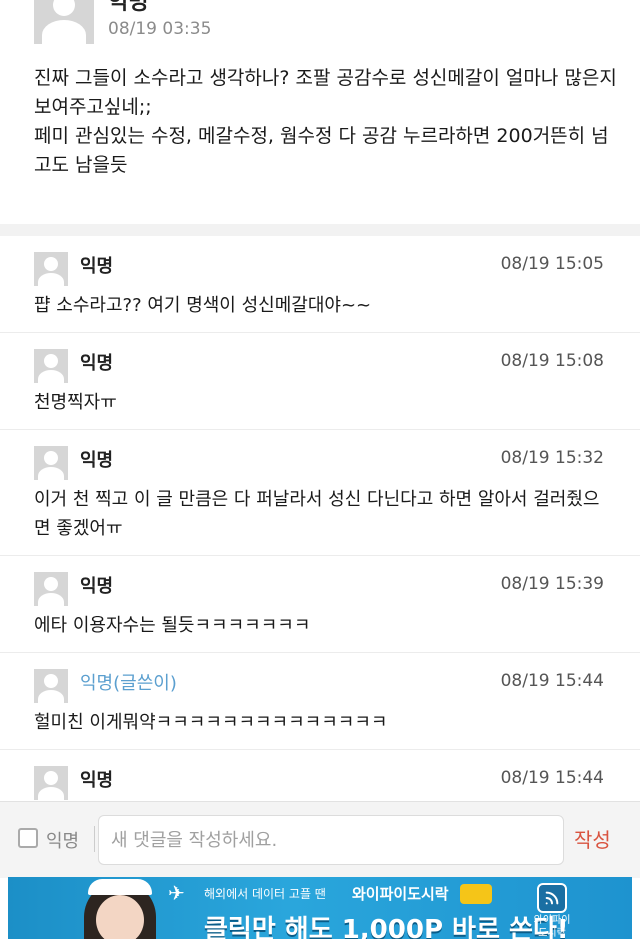 The height and width of the screenshot is (939, 640). What do you see at coordinates (320, 230) in the screenshot?
I see `section-divider` at bounding box center [320, 230].